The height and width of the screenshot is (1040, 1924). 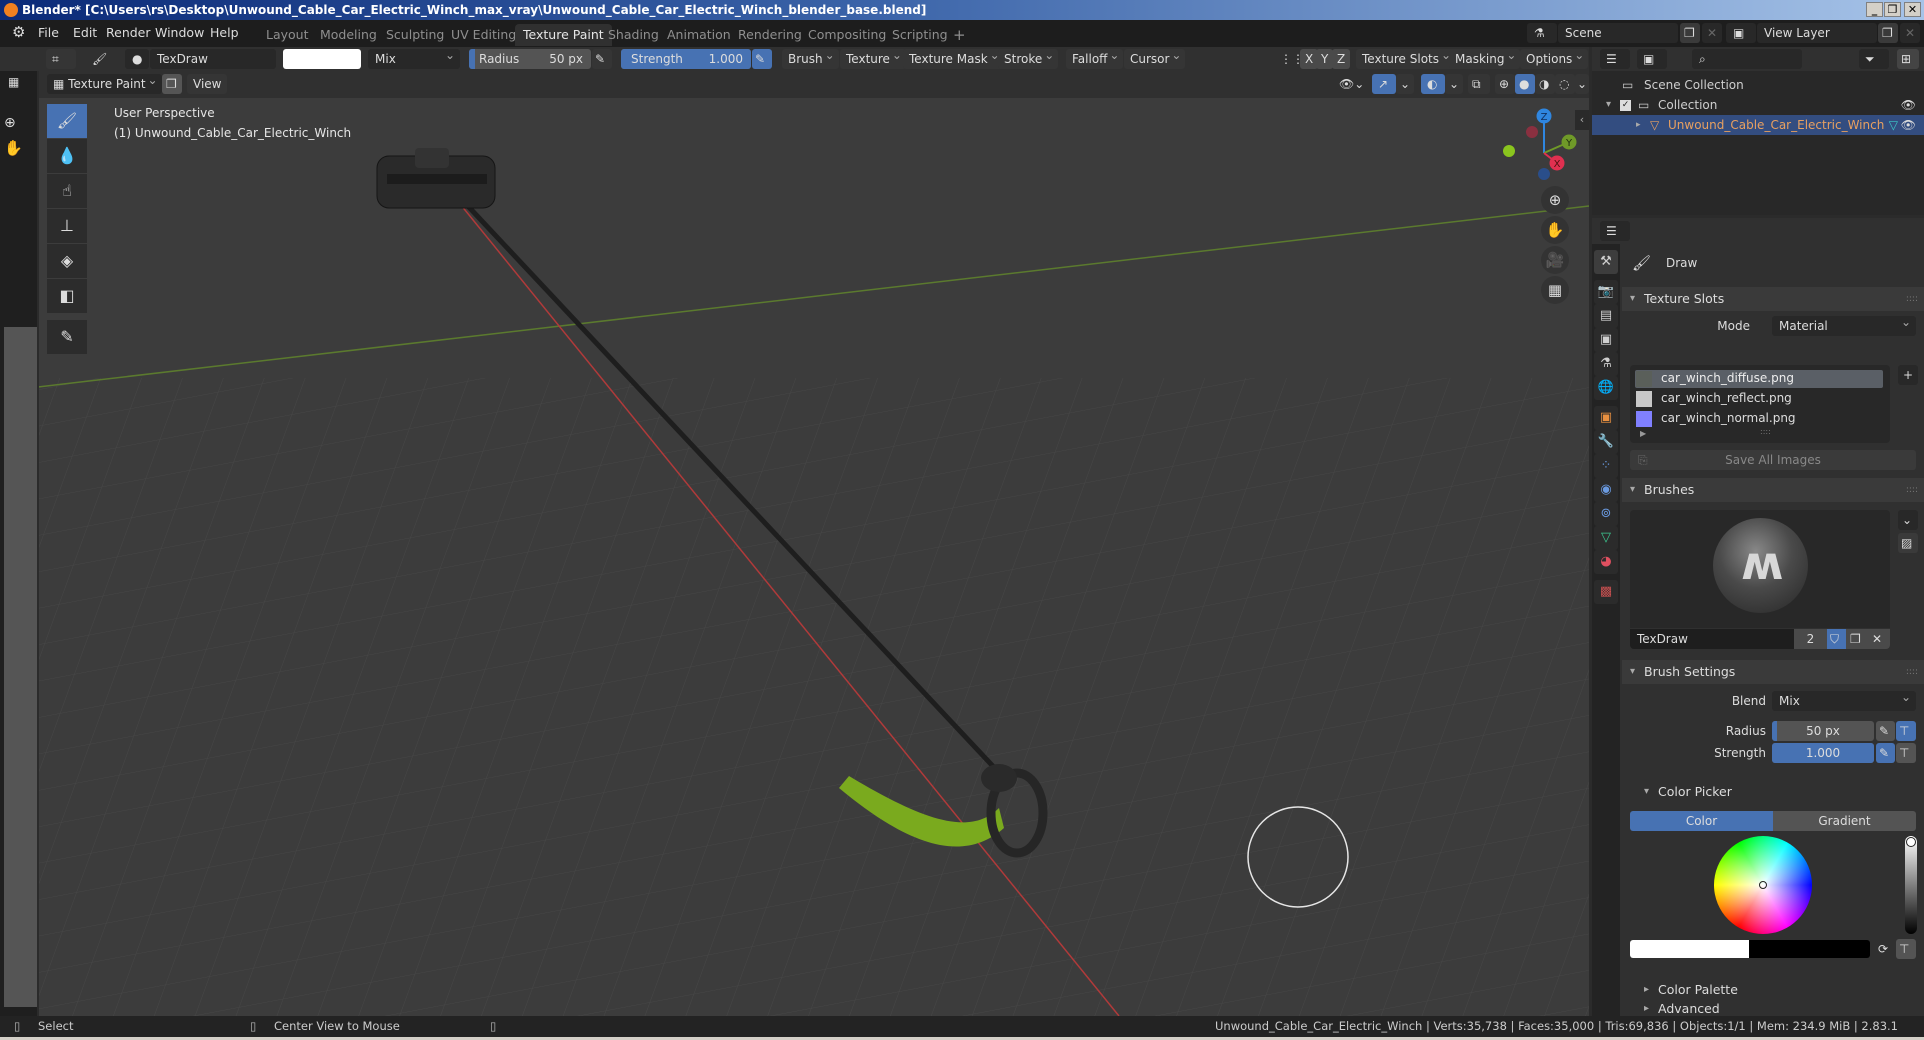 What do you see at coordinates (1555, 200) in the screenshot?
I see `zoom-view-icon: ⊕` at bounding box center [1555, 200].